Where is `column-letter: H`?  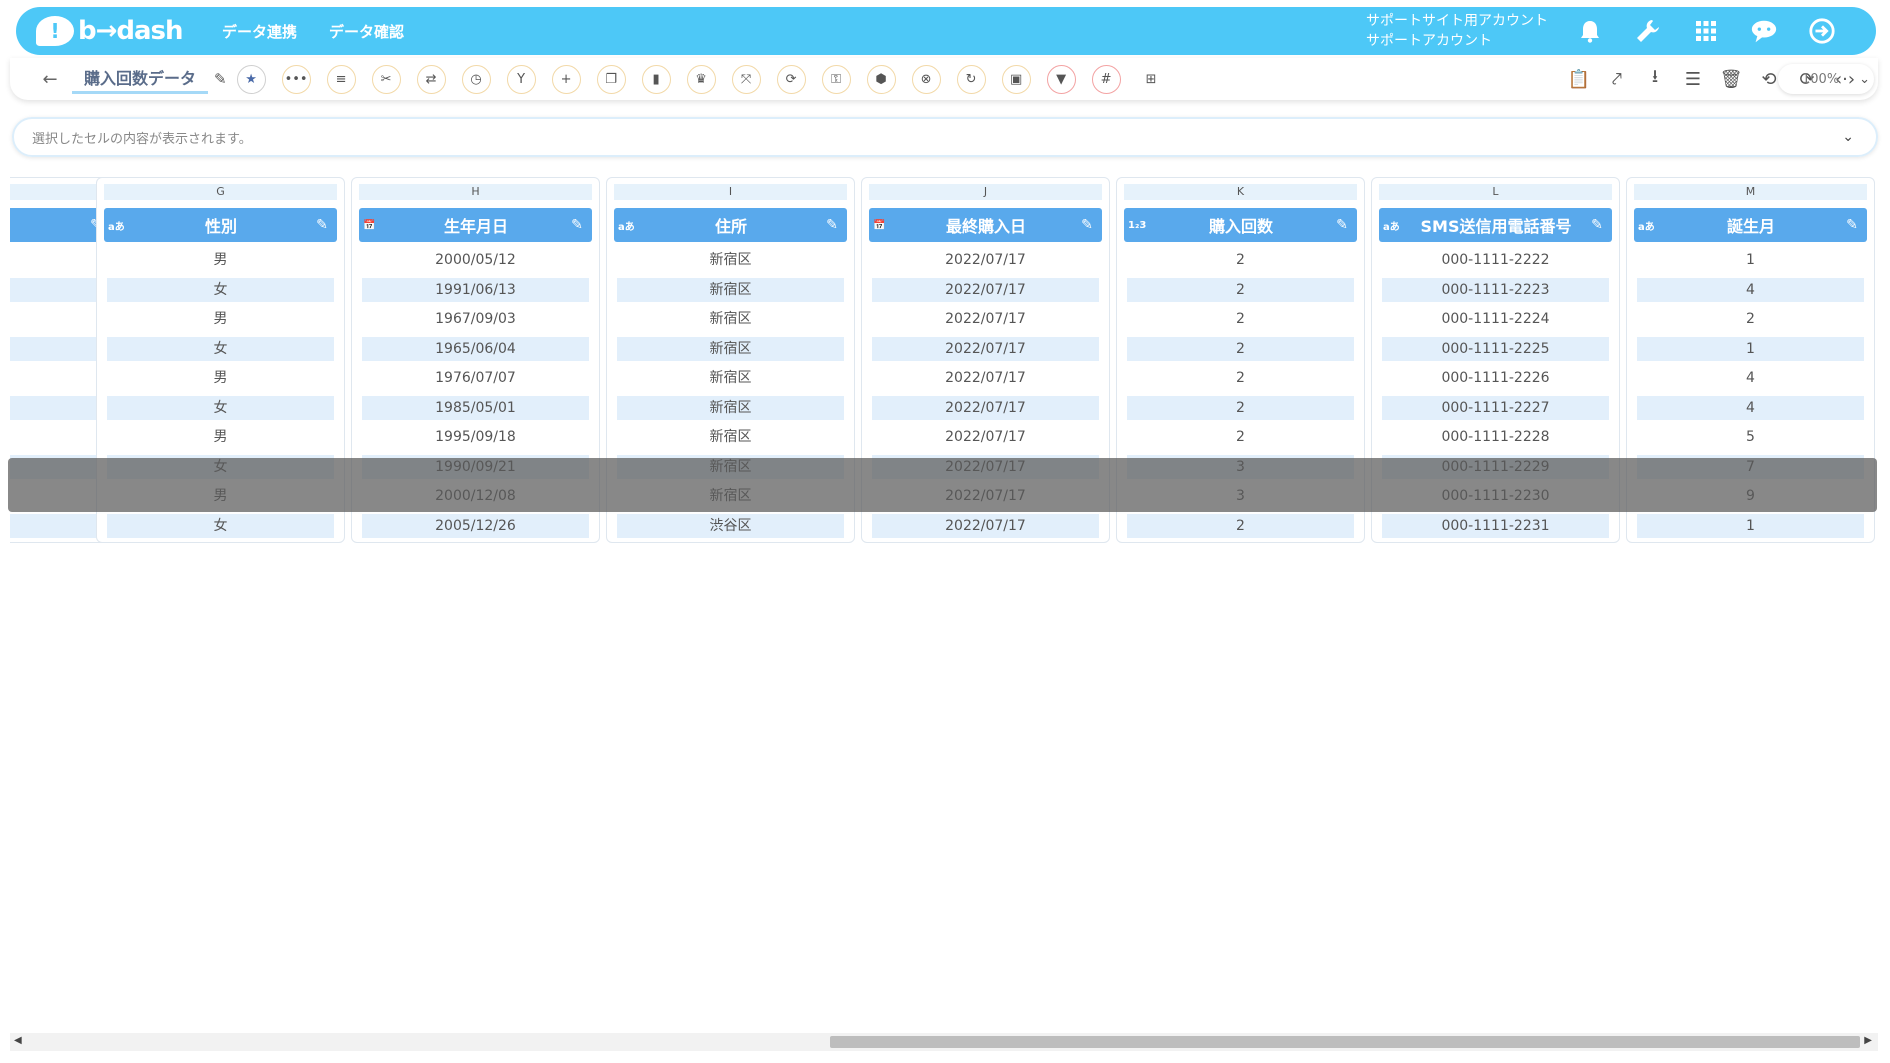
column-letter: H is located at coordinates (475, 192).